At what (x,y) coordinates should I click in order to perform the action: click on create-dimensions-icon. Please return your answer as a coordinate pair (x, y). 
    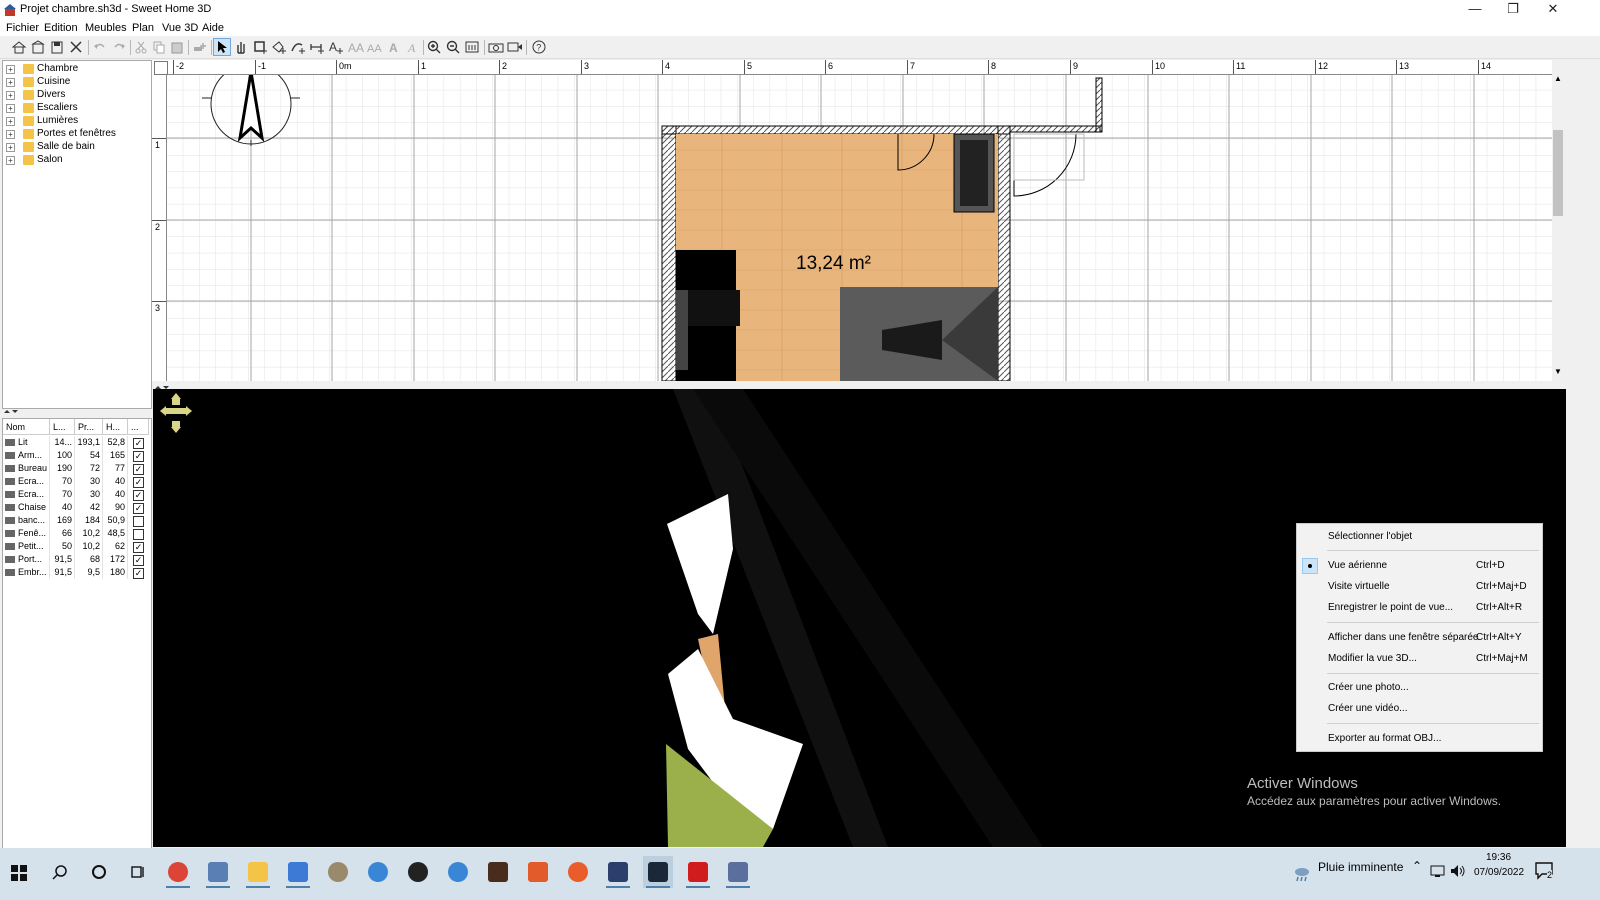
    Looking at the image, I should click on (317, 47).